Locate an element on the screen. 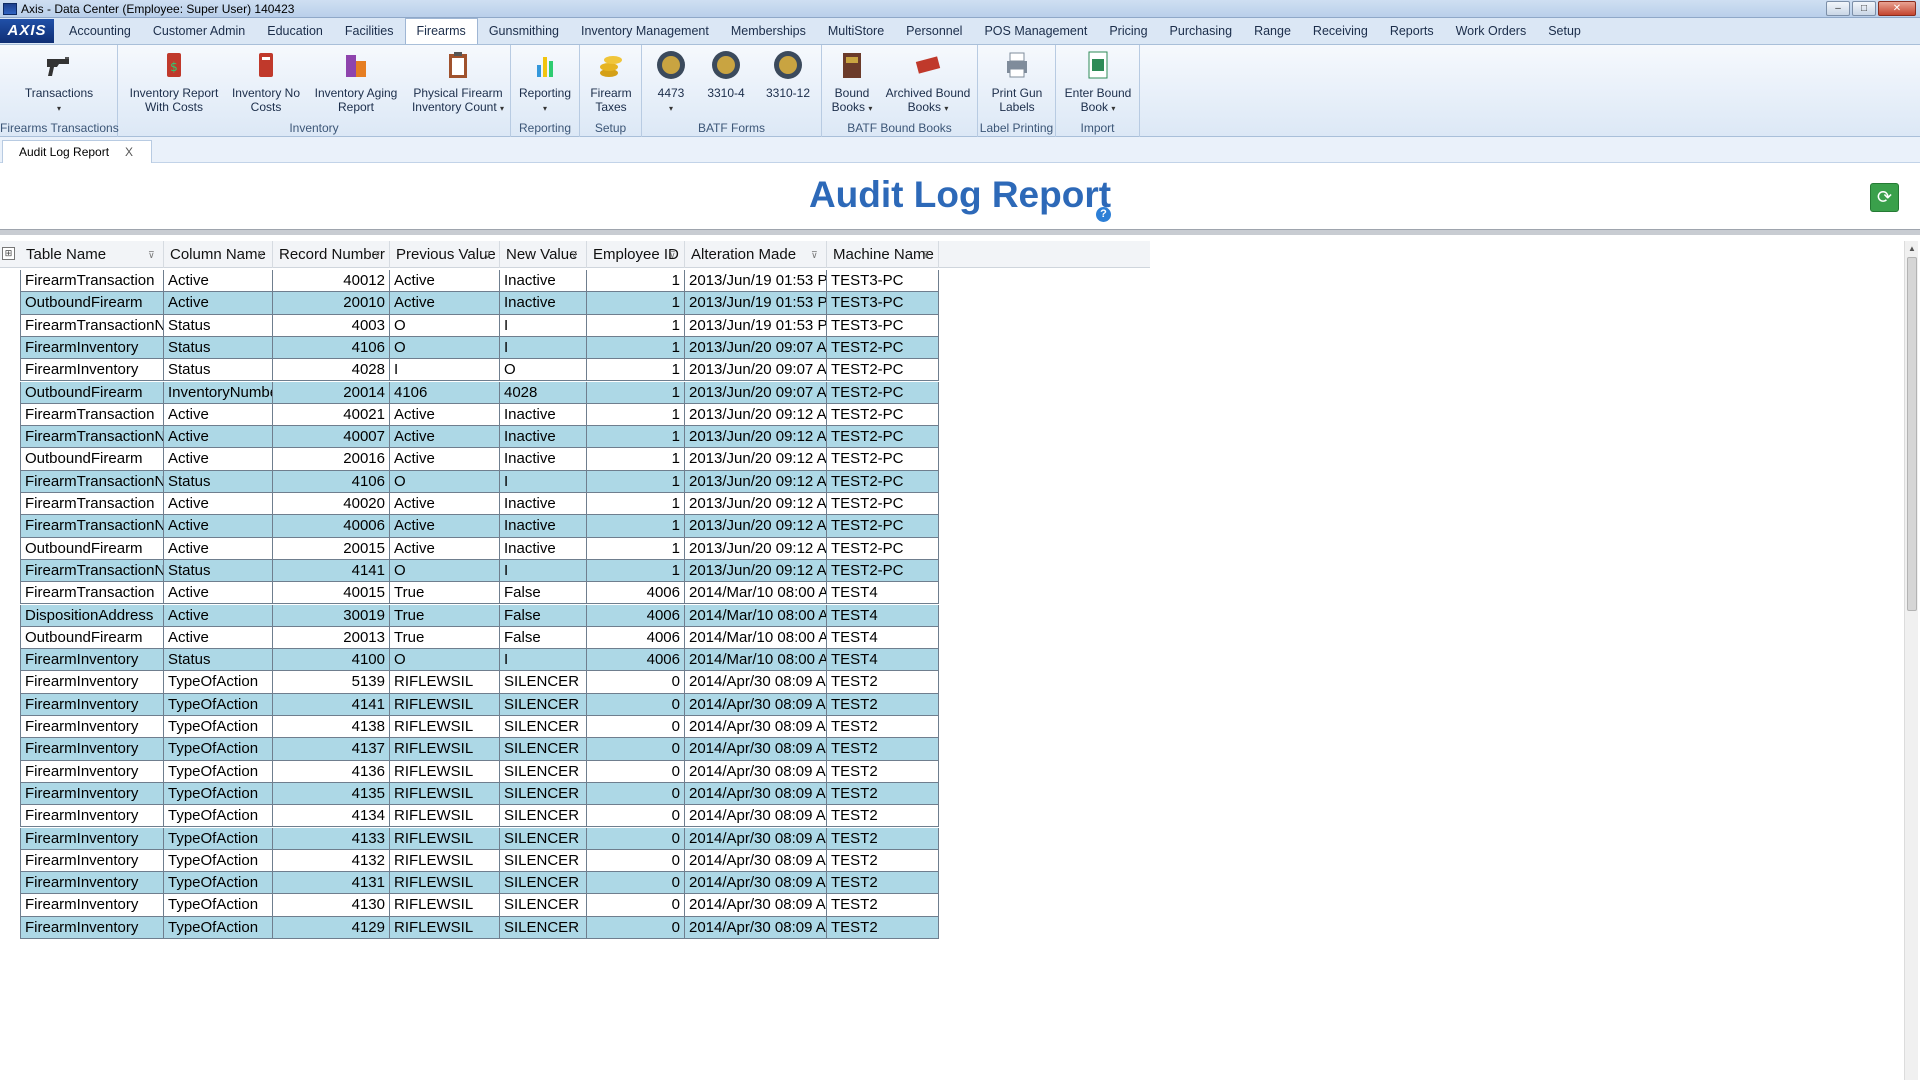 The image size is (1920, 1080). axis-logo: AXIS is located at coordinates (27, 31).